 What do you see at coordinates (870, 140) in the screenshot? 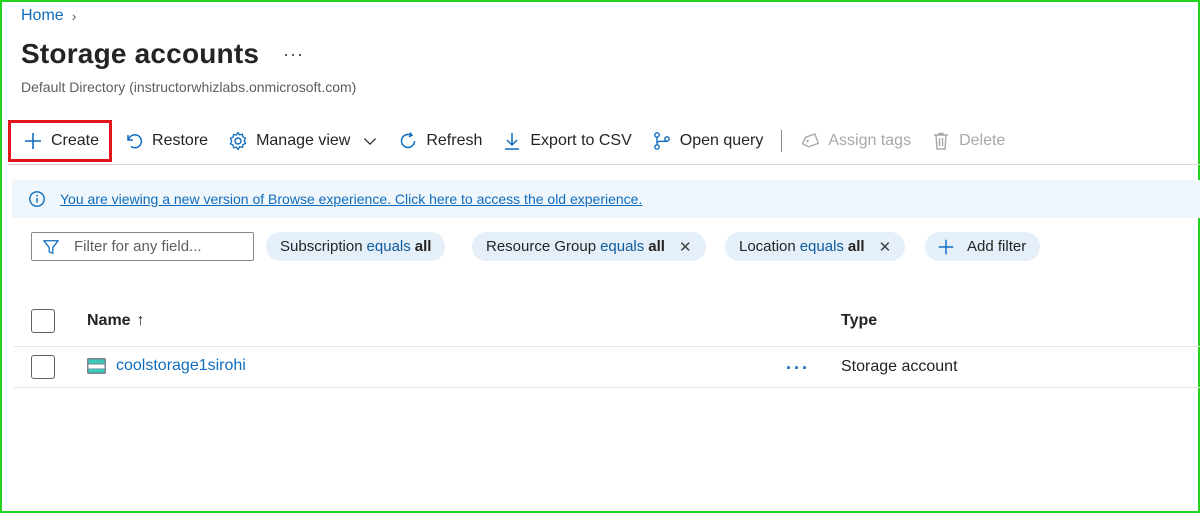
I see `assign-tags-label: Assign tags` at bounding box center [870, 140].